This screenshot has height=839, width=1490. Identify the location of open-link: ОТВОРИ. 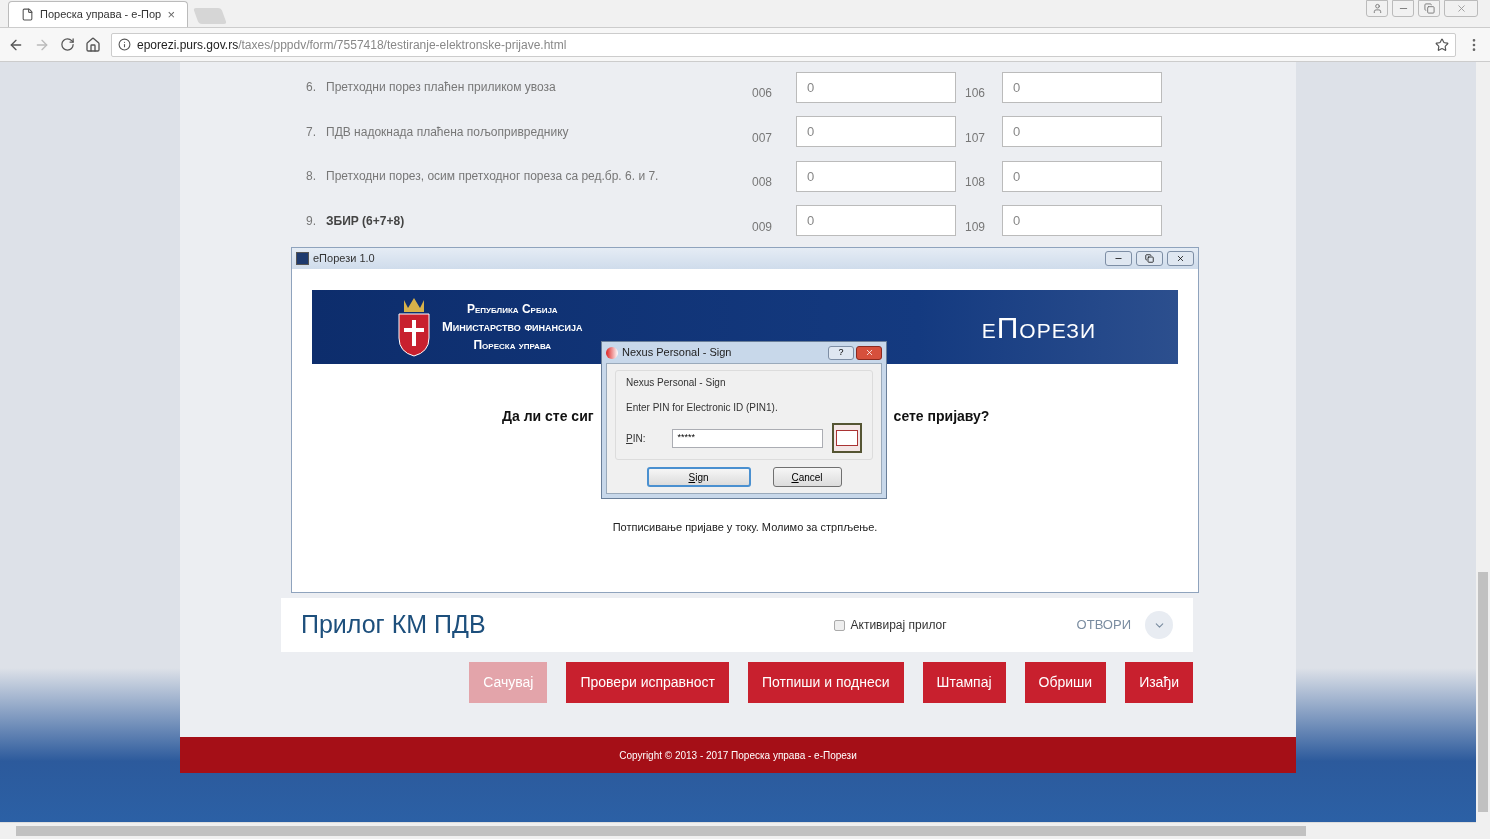
(1103, 625).